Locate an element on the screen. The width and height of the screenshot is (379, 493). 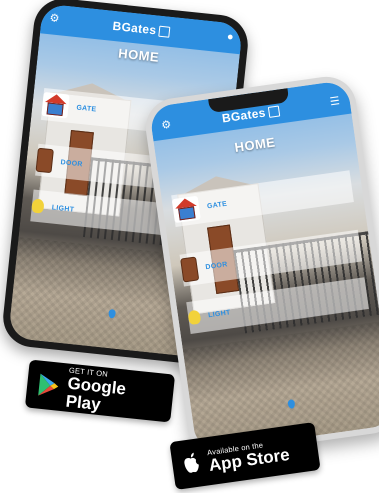
google-play-text: GET IT ON Google Play is located at coordinates (115, 392).